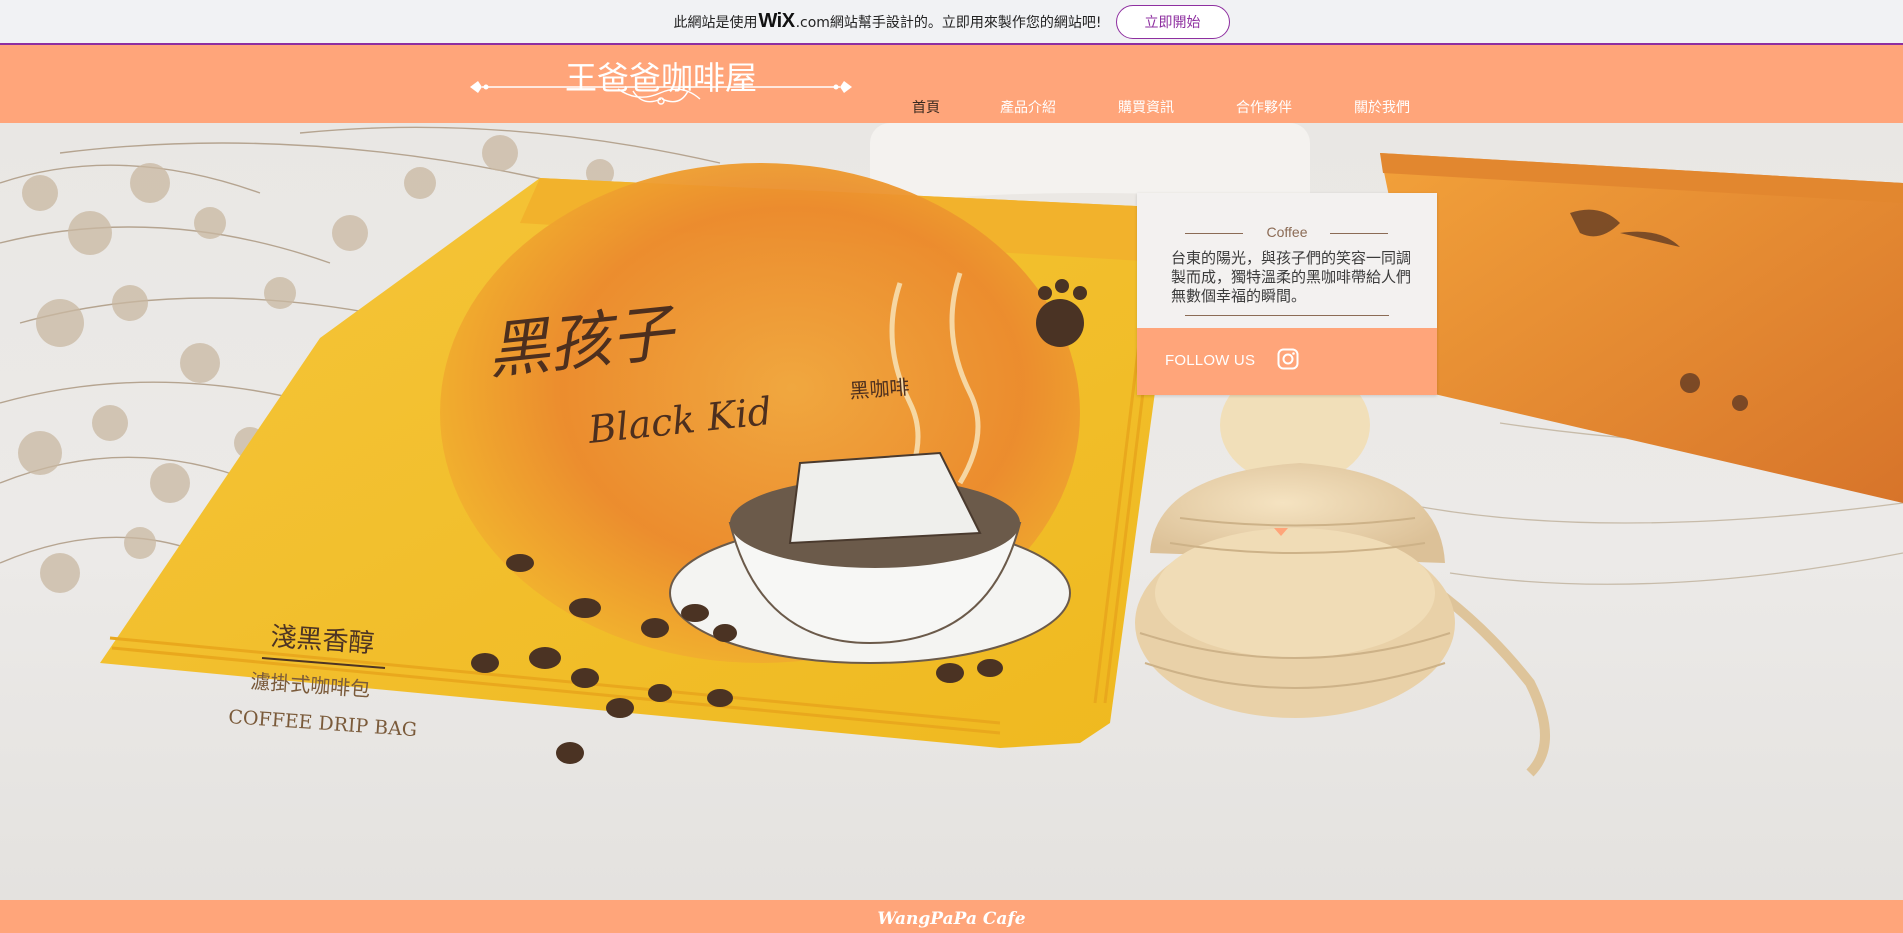  Describe the element at coordinates (1061, 313) in the screenshot. I see `paw-logo-icon` at that location.